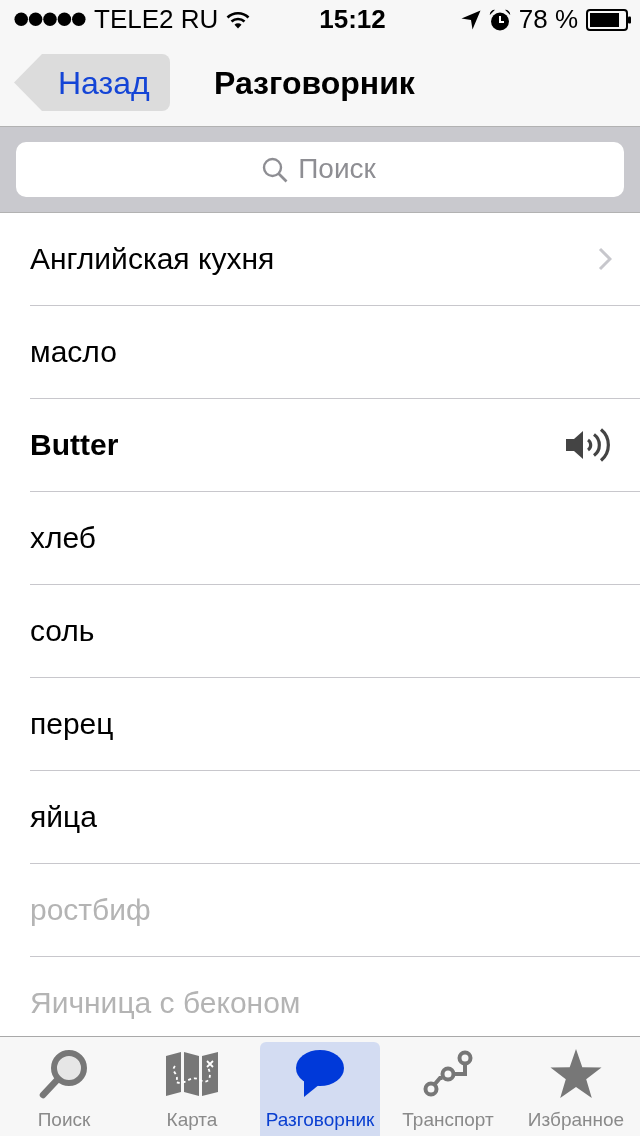 This screenshot has width=640, height=1136. I want to click on tab: Разговорник, so click(320, 1089).